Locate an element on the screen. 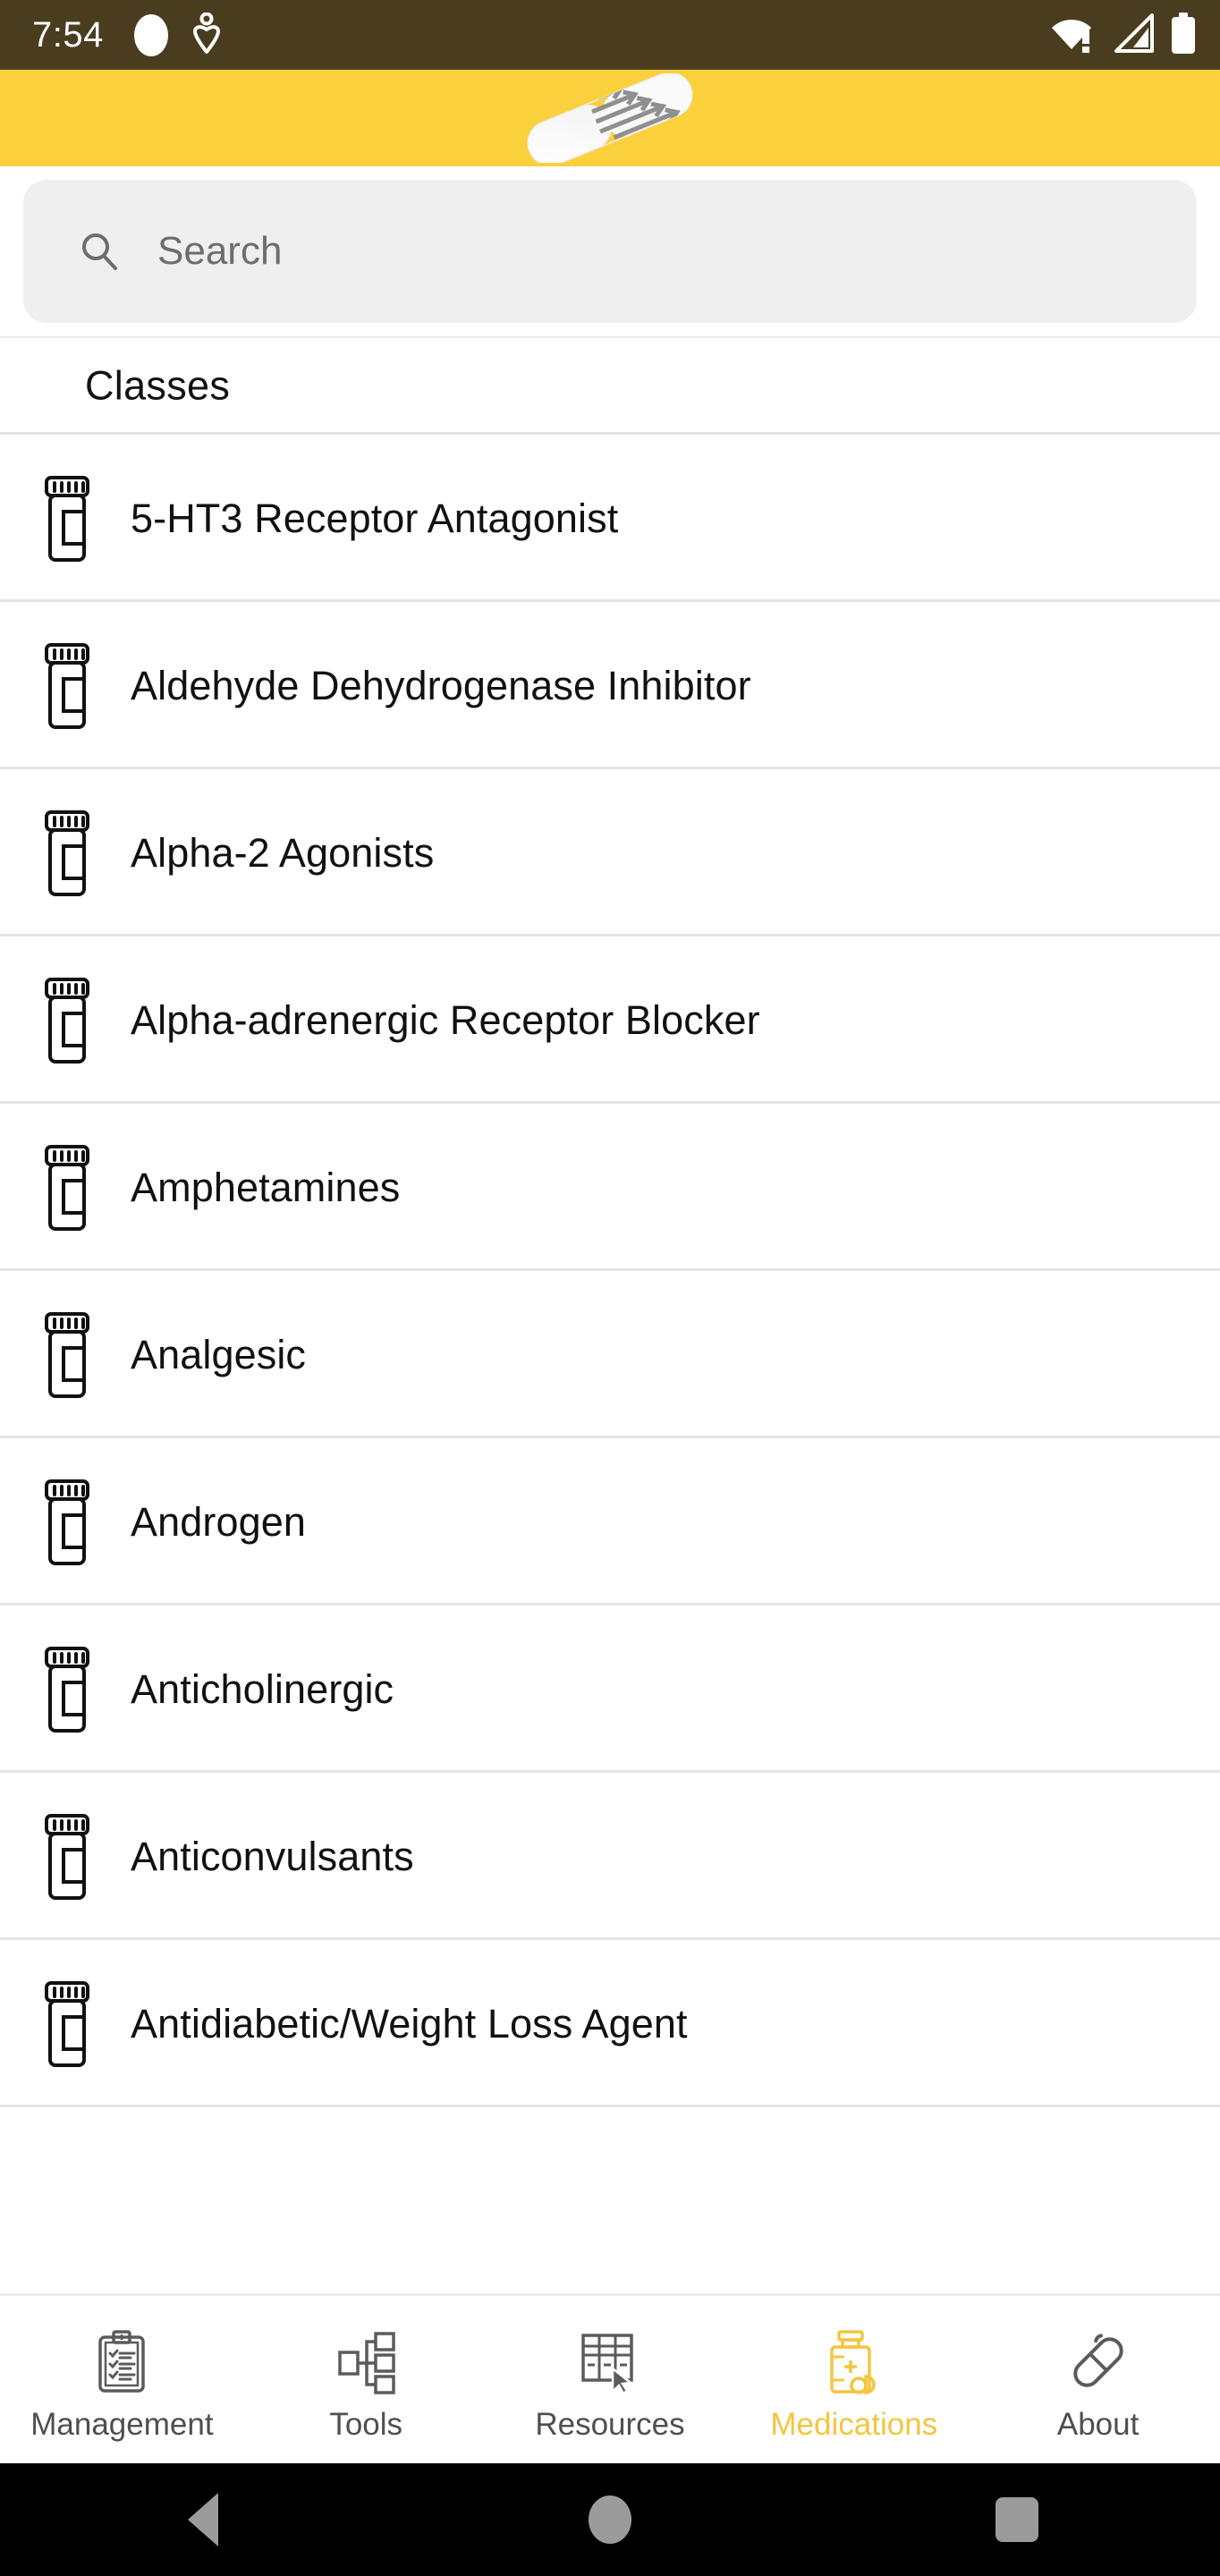  list-item-label: Androgen is located at coordinates (219, 1522).